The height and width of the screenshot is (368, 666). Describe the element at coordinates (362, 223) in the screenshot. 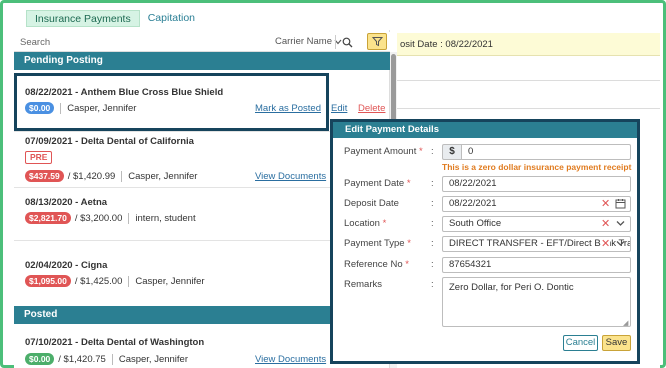

I see `label-text: Location` at that location.